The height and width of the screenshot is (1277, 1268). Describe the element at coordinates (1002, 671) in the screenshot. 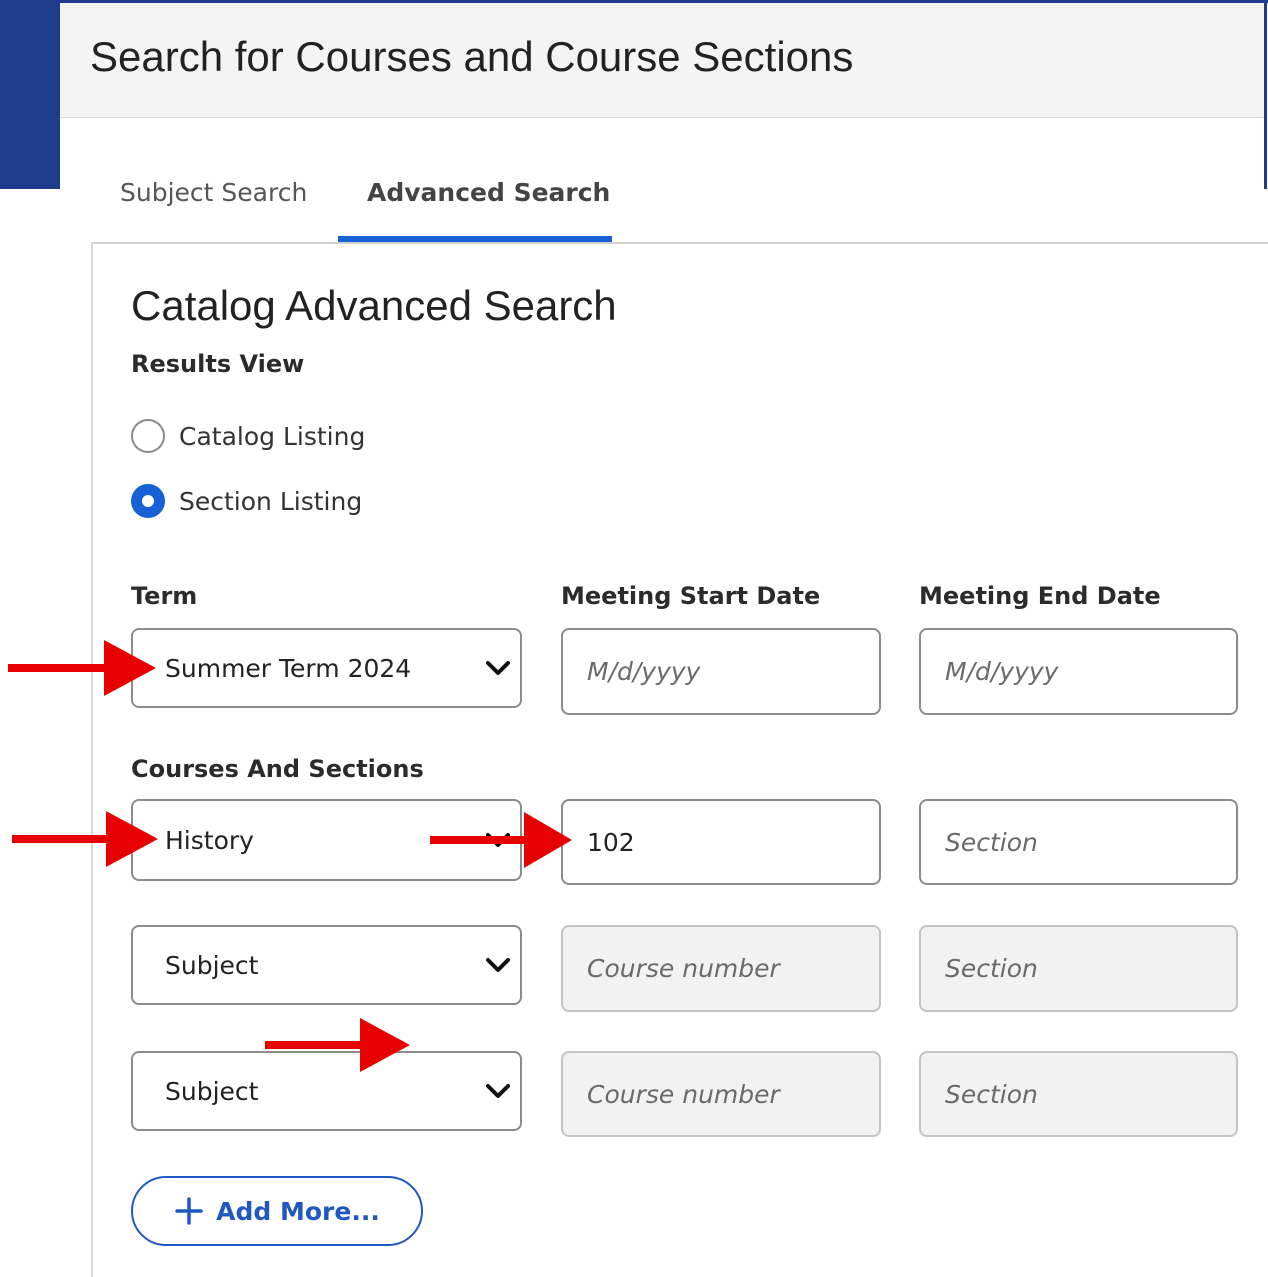

I see `meeting-end-date-placeholder: M/d/yyyy` at that location.